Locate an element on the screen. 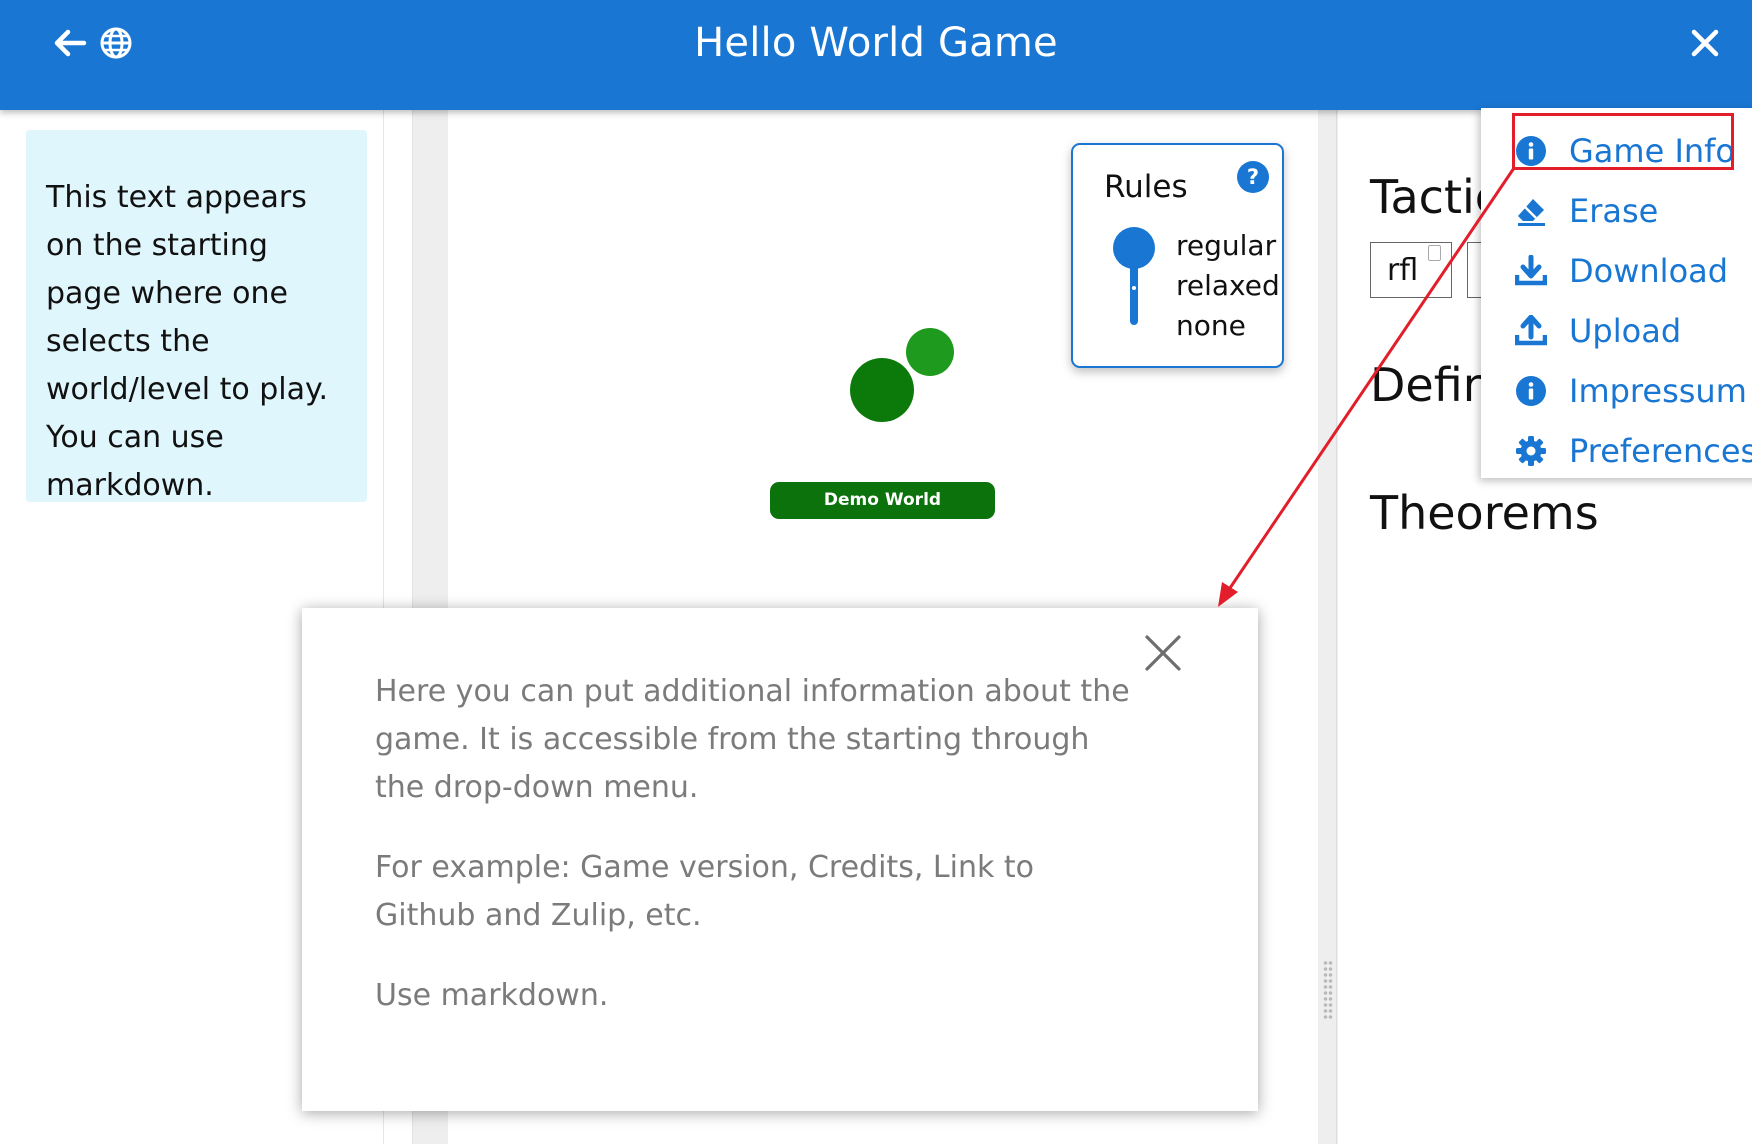  menu-item-label: Erase is located at coordinates (1614, 211).